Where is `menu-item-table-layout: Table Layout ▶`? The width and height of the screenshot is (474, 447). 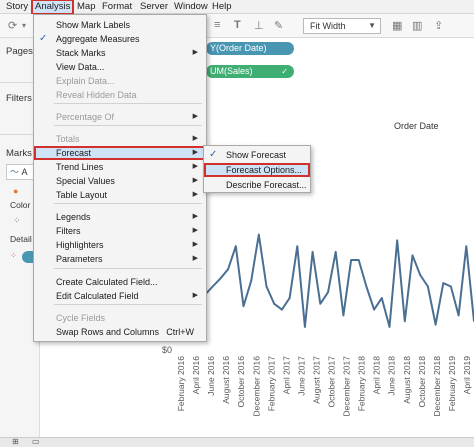
menu-item-table-layout: Table Layout ▶ is located at coordinates (120, 195).